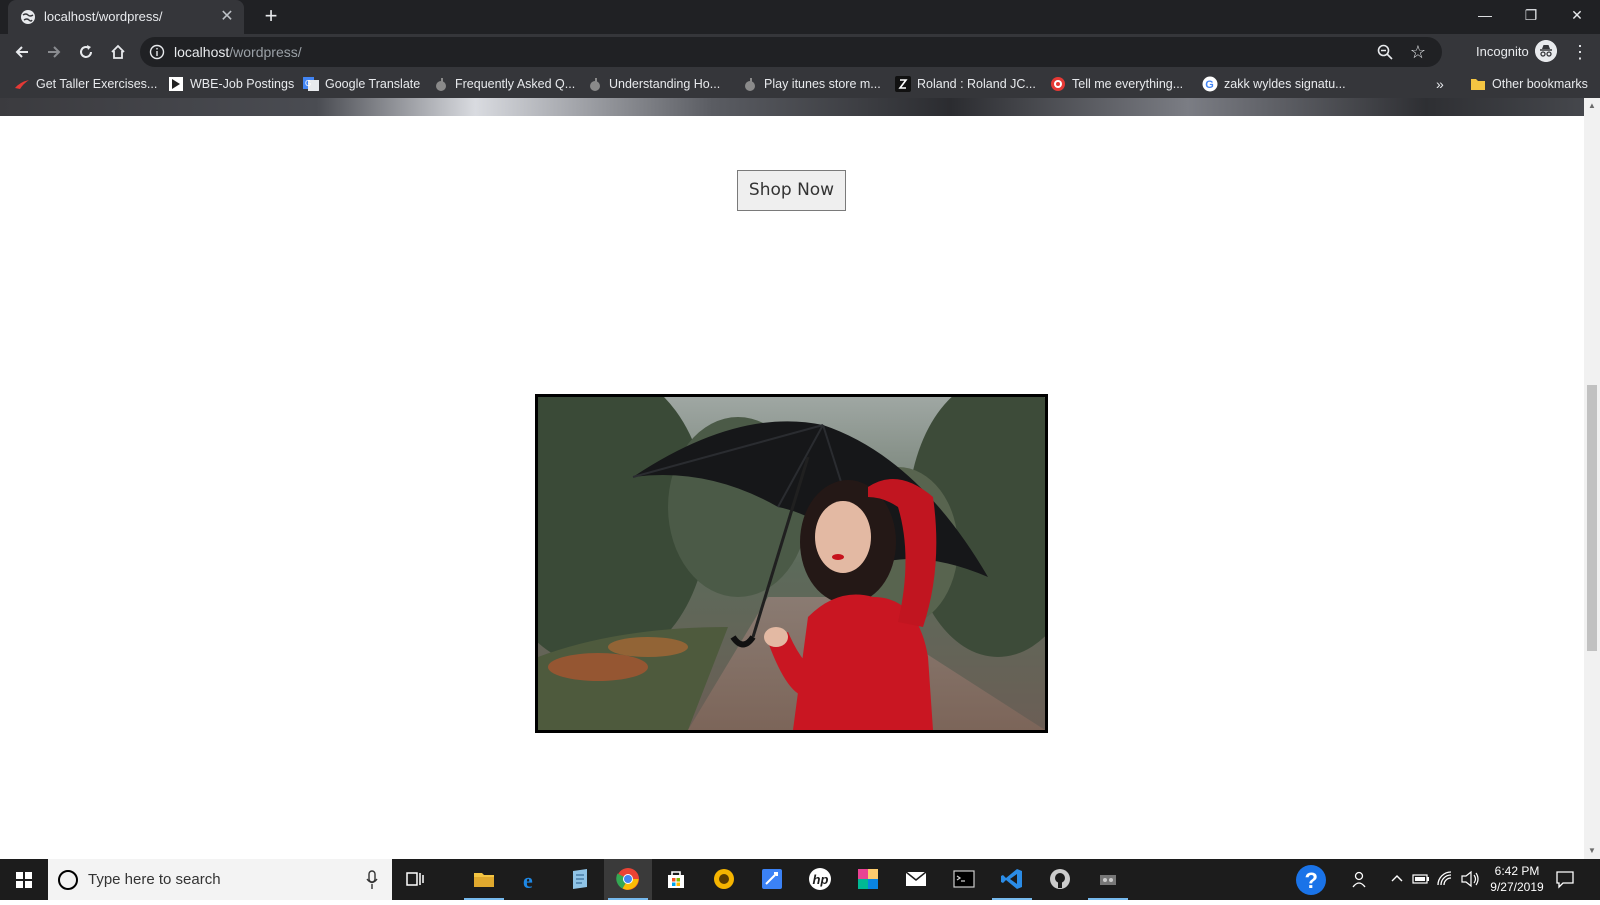  What do you see at coordinates (1517, 887) in the screenshot?
I see `clock-date: 9/27/2019` at bounding box center [1517, 887].